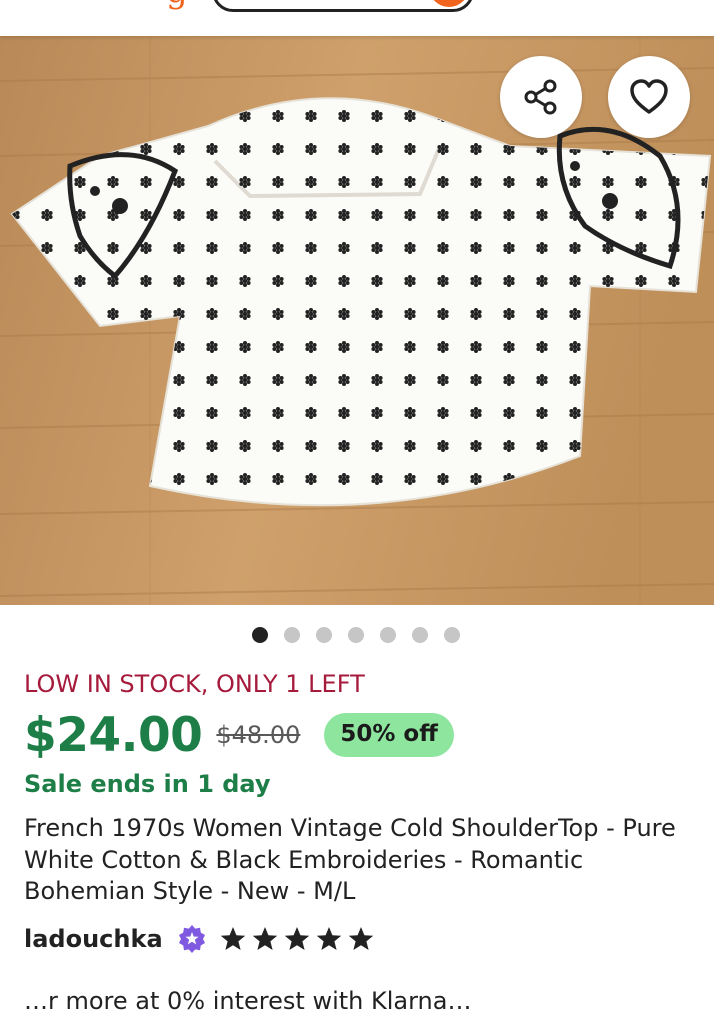 The image size is (714, 1016). What do you see at coordinates (93, 939) in the screenshot?
I see `shop-name-link: ladouchka` at bounding box center [93, 939].